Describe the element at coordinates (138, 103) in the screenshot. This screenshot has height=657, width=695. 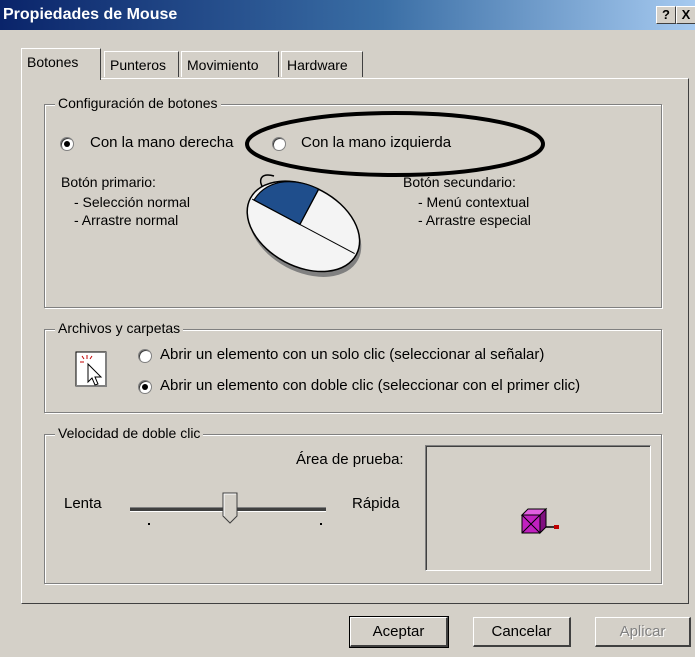
I see `button-config-legend: Configuración de botones` at that location.